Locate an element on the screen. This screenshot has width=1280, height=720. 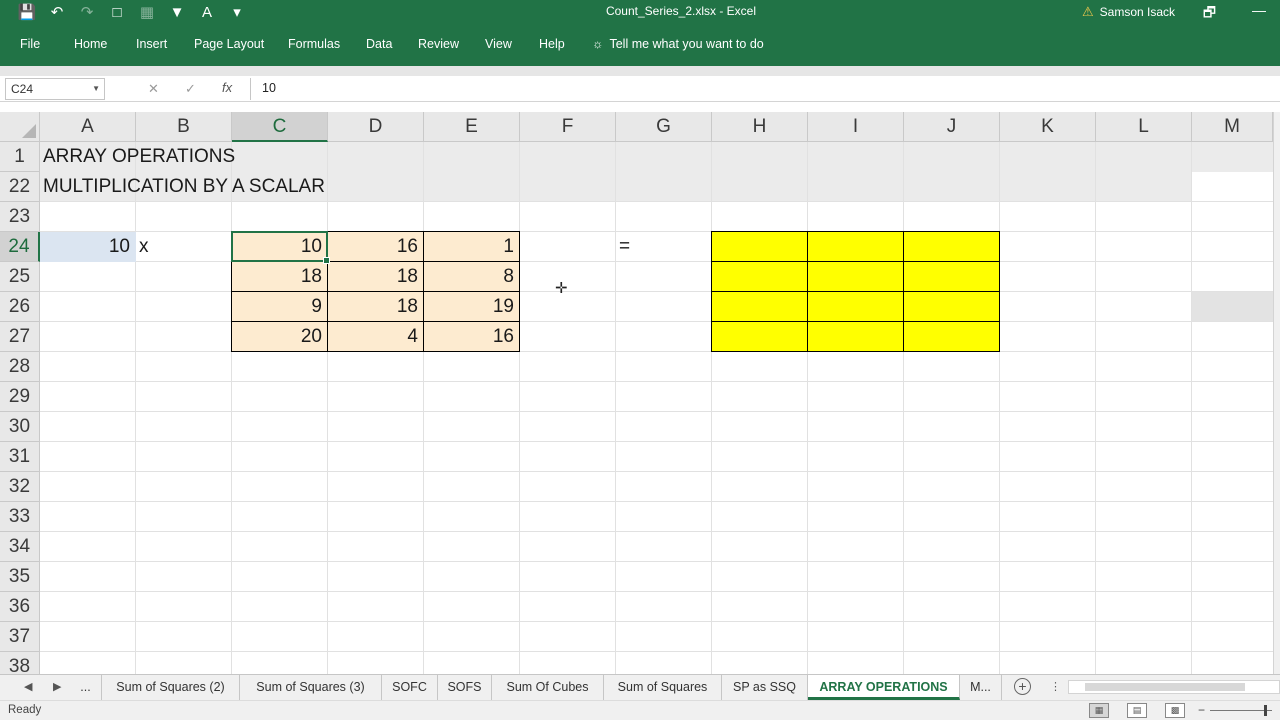
user-account: ⚠ Samson Isack is located at coordinates (1128, 12).